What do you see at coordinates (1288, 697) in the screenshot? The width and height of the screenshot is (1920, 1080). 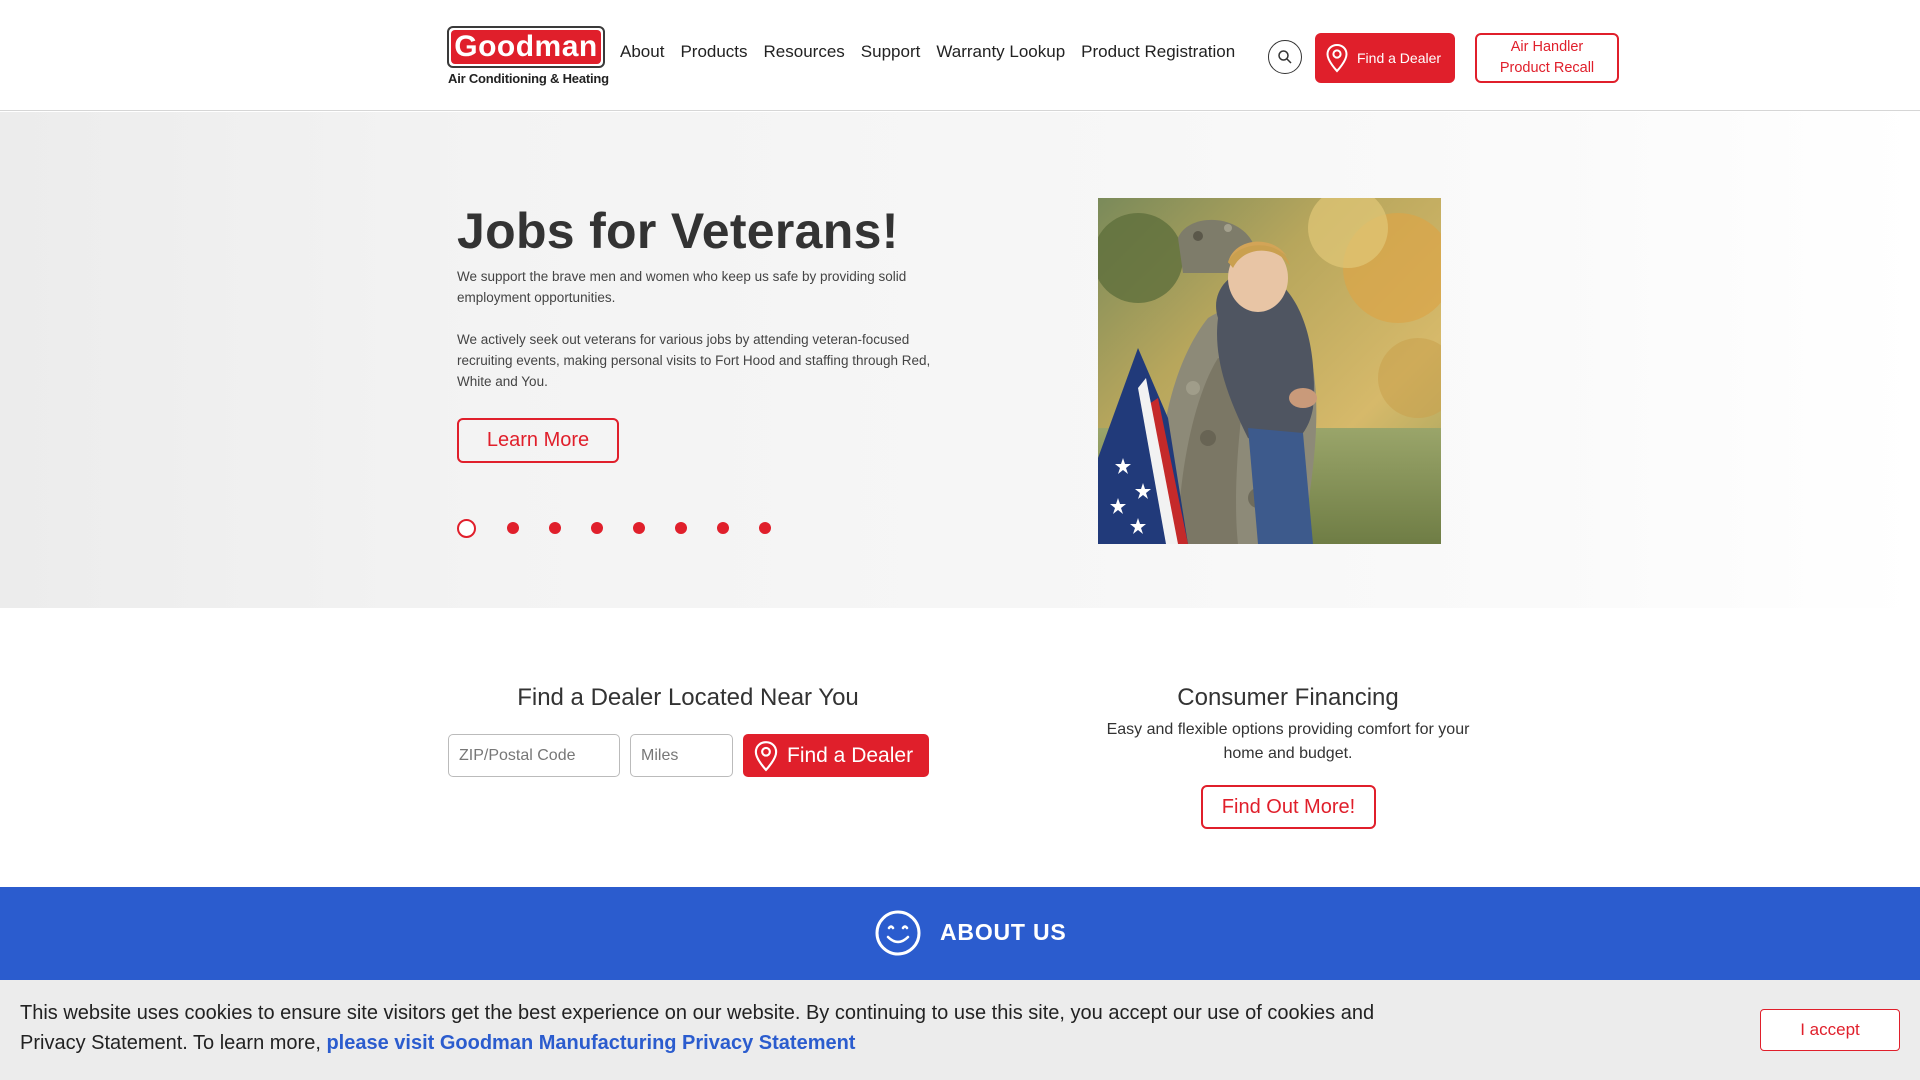 I see `financing-title: Consumer Financing` at bounding box center [1288, 697].